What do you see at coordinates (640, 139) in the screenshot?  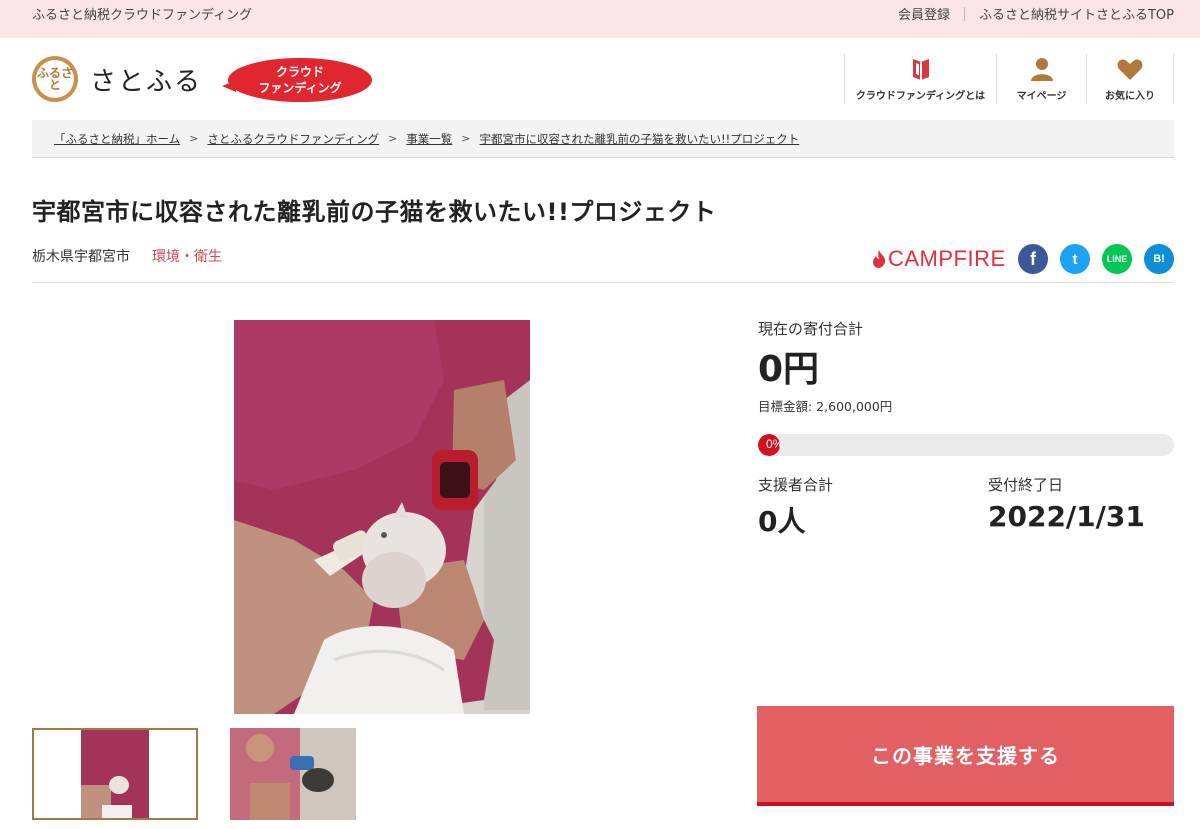 I see `breadcrumb-current: 宇都宮市に収容された離乳前の子猫を救いたい!!プロジェクト` at bounding box center [640, 139].